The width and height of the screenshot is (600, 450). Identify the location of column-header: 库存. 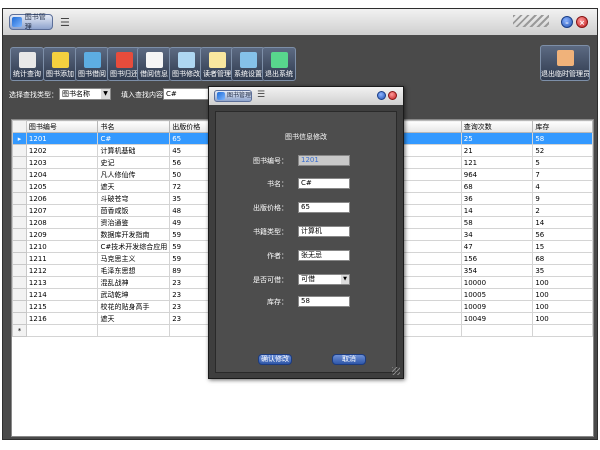
(562, 126).